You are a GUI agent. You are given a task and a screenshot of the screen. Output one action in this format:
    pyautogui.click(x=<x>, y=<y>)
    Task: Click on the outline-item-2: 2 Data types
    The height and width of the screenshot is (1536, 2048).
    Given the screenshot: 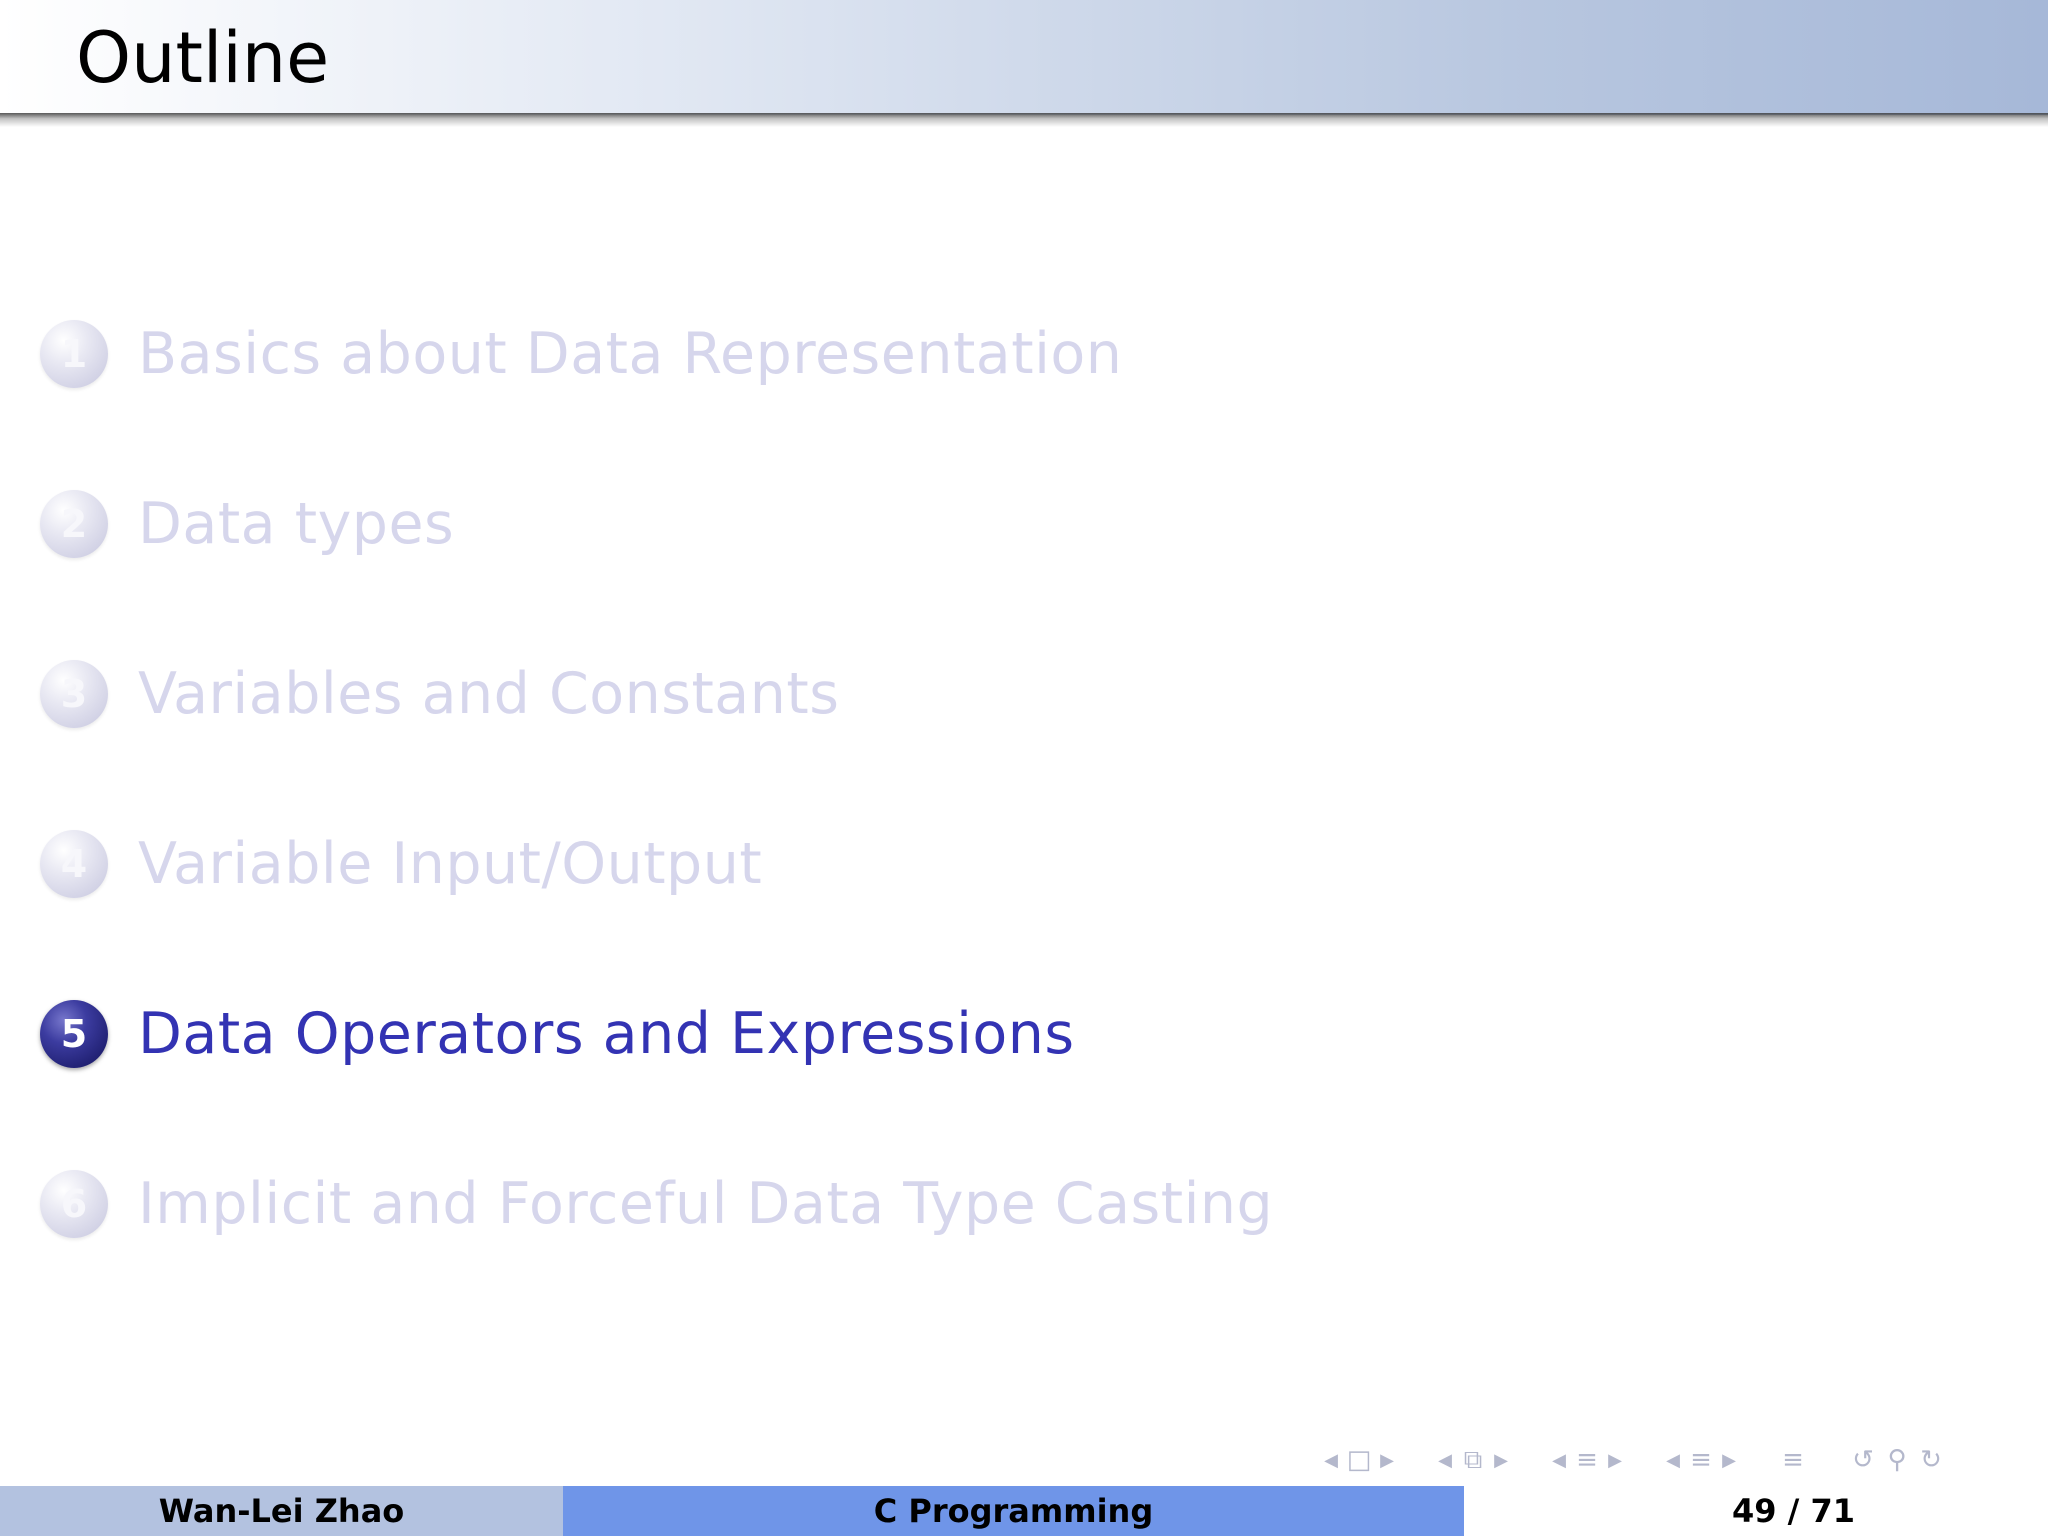 What is the action you would take?
    pyautogui.click(x=247, y=524)
    